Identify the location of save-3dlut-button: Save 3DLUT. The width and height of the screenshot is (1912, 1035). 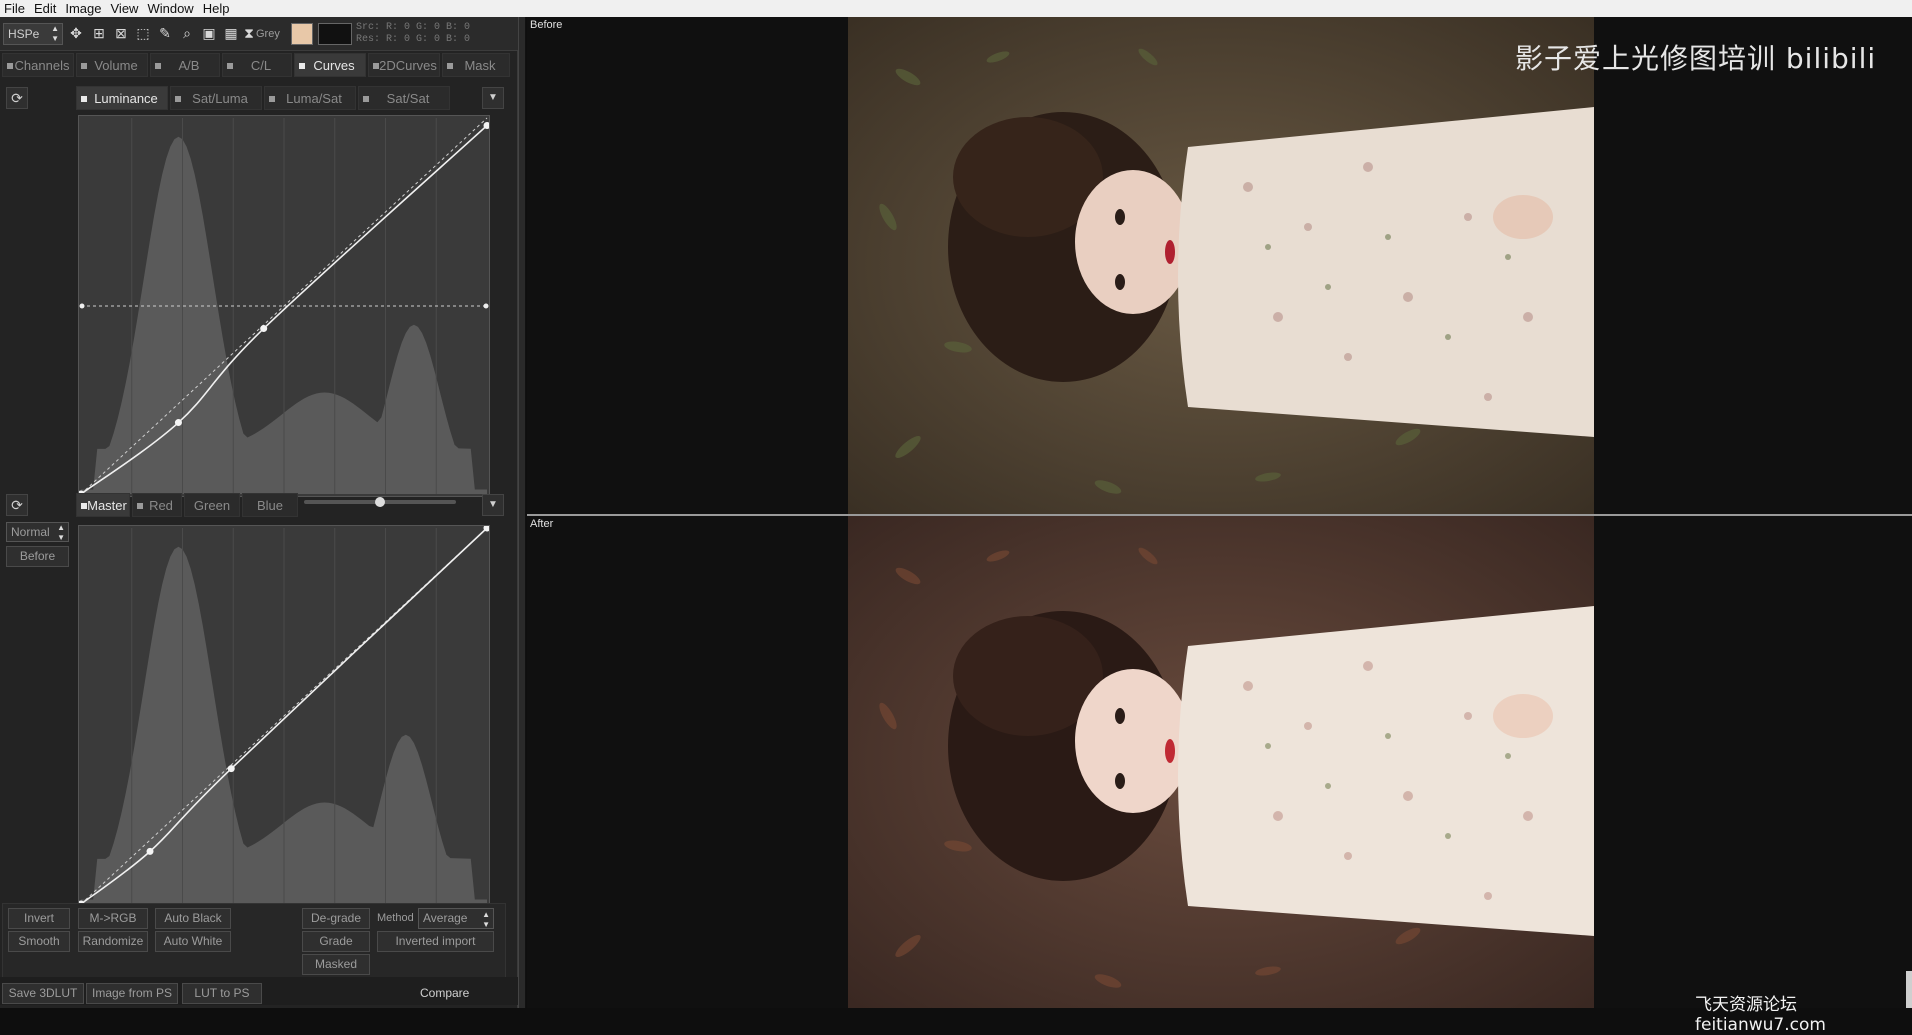
(43, 993).